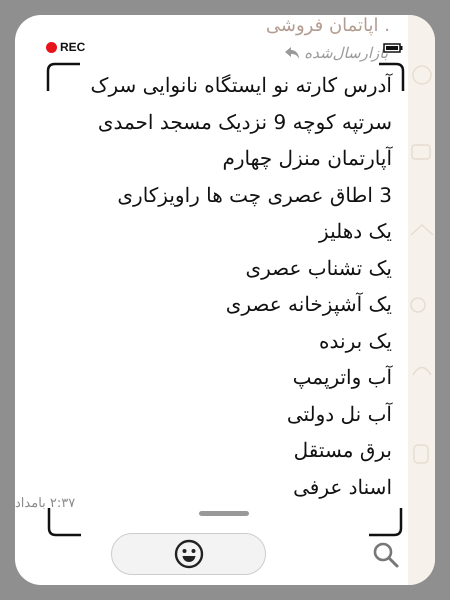 The height and width of the screenshot is (600, 450). What do you see at coordinates (386, 555) in the screenshot?
I see `search-icon` at bounding box center [386, 555].